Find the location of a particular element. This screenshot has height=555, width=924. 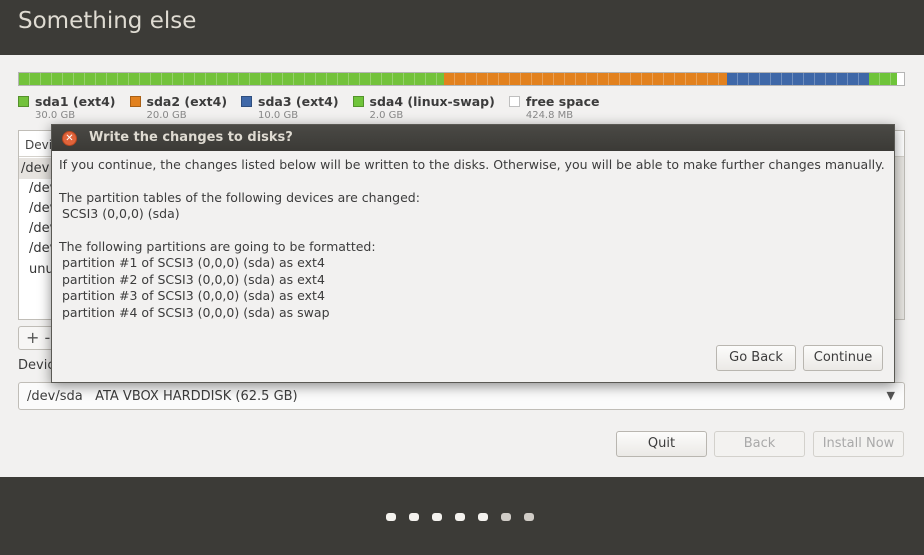

legend-item-free-space: free space 424.8 MB is located at coordinates (554, 107).